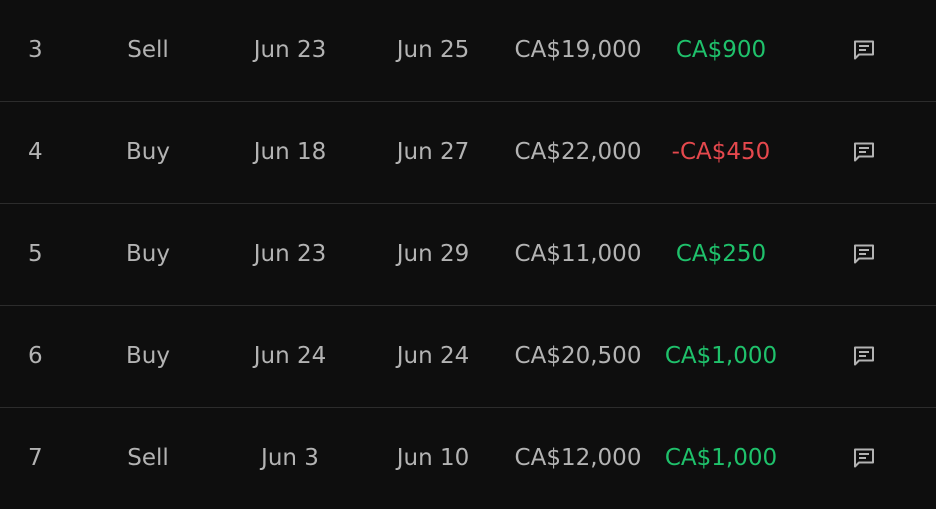  Describe the element at coordinates (35, 458) in the screenshot. I see `trade-number: 7` at that location.